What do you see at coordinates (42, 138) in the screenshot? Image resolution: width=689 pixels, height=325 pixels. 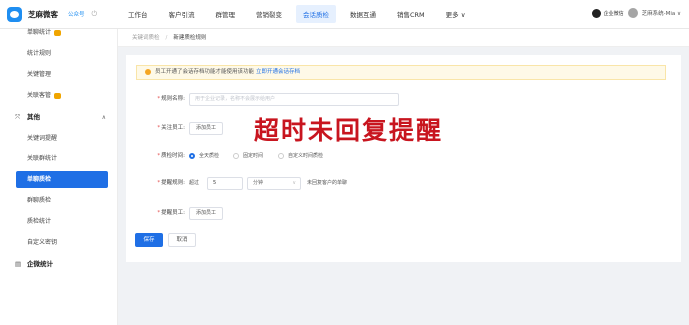 I see `sidebar-item-label: 关键词提醒` at bounding box center [42, 138].